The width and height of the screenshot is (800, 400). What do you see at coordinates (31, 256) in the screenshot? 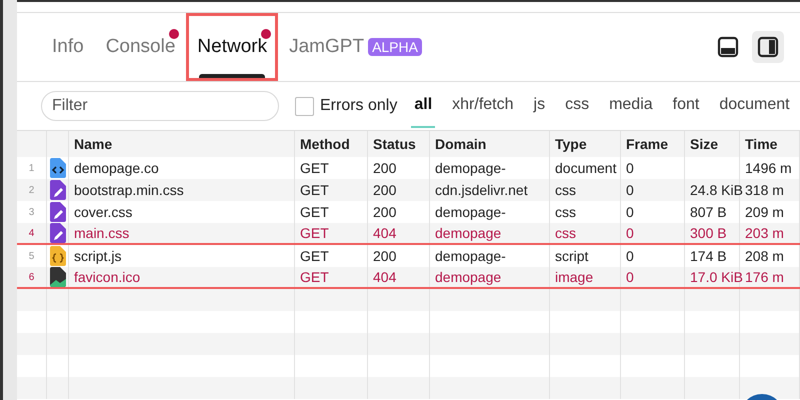
I see `row-number: 5` at bounding box center [31, 256].